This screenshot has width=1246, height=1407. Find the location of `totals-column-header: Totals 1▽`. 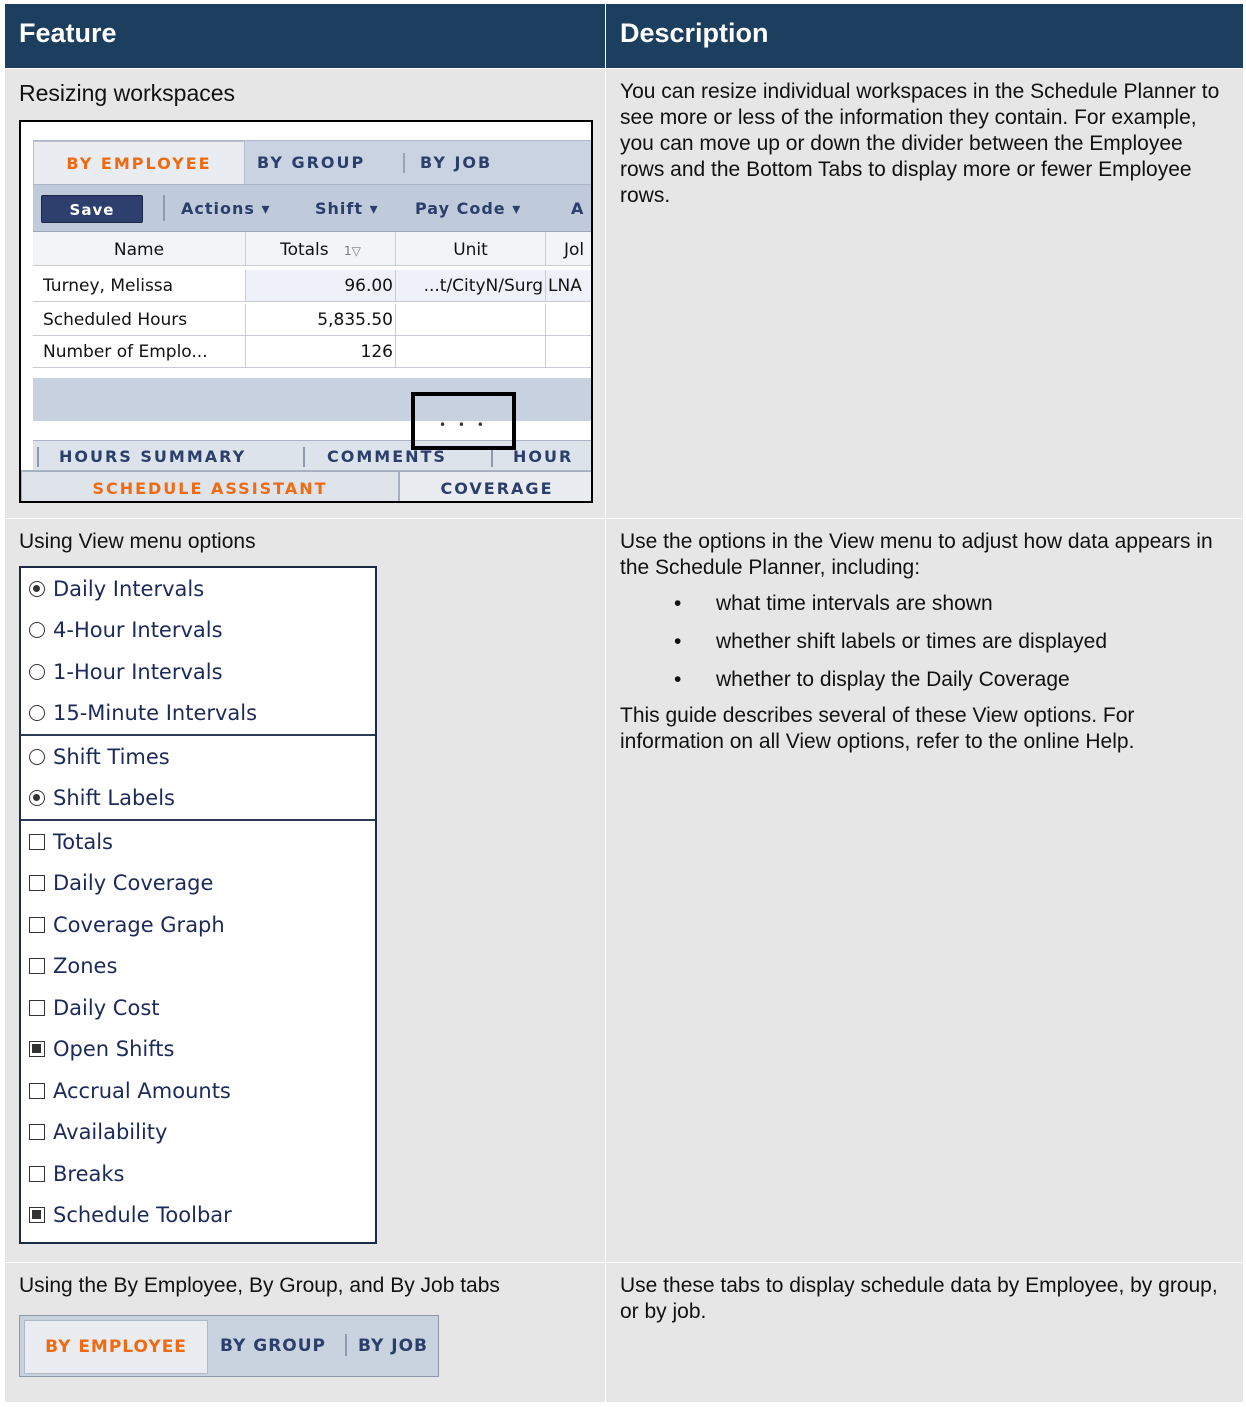

totals-column-header: Totals 1▽ is located at coordinates (321, 249).